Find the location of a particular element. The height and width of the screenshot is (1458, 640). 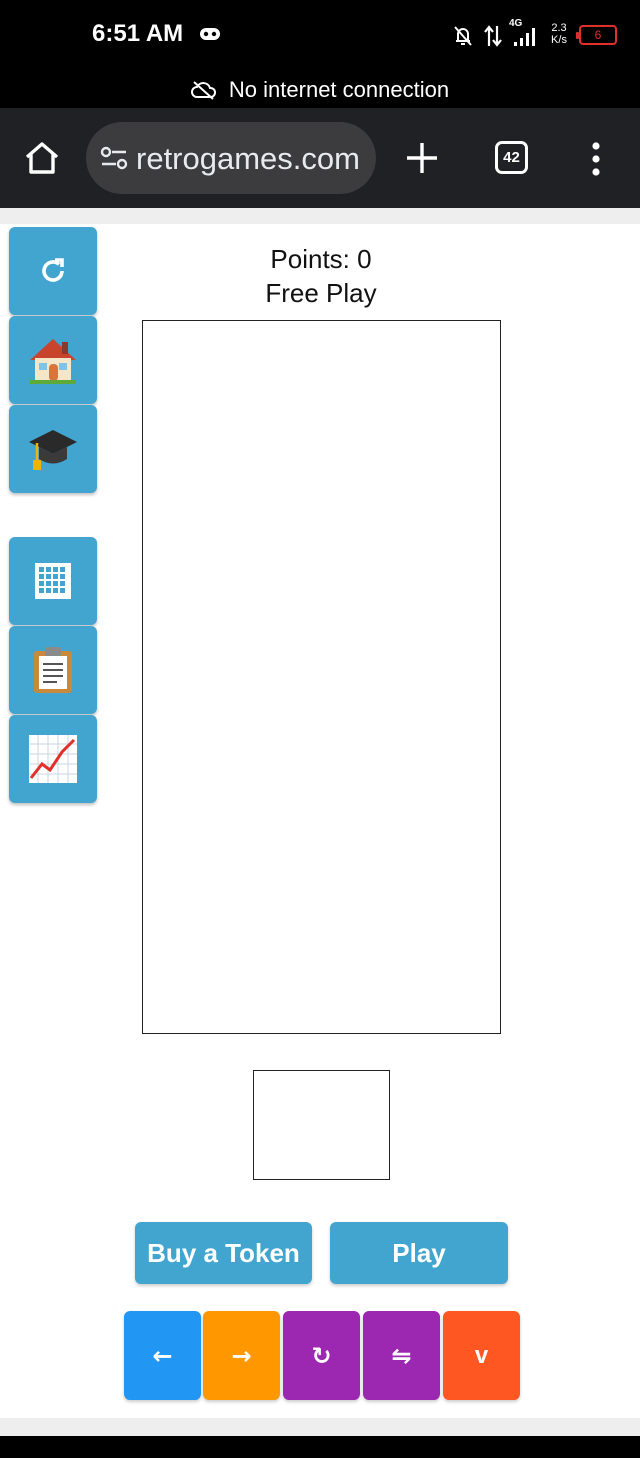

toolbar-divider is located at coordinates (320, 216).